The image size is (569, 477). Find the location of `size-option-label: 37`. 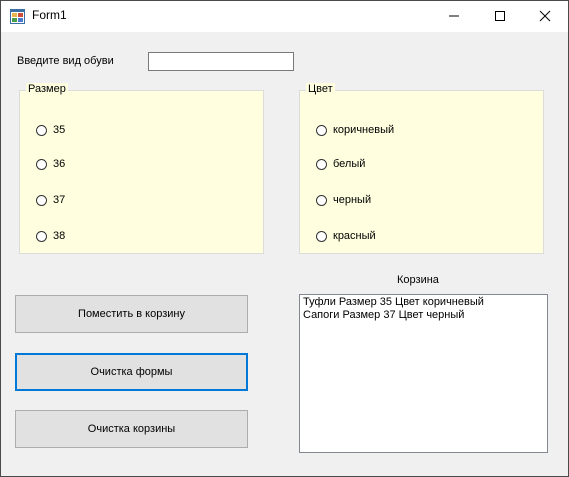

size-option-label: 37 is located at coordinates (59, 200).